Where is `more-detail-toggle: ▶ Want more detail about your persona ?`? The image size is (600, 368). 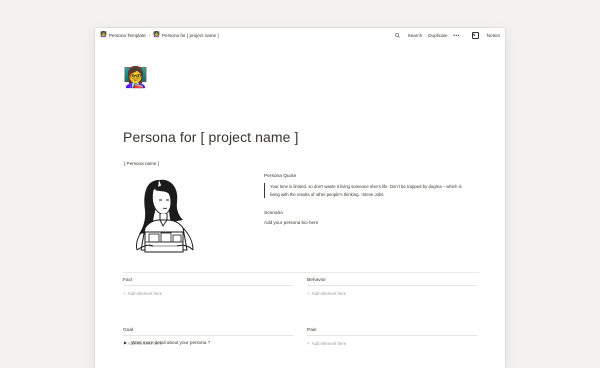
more-detail-toggle: ▶ Want more detail about your persona ? is located at coordinates (167, 342).